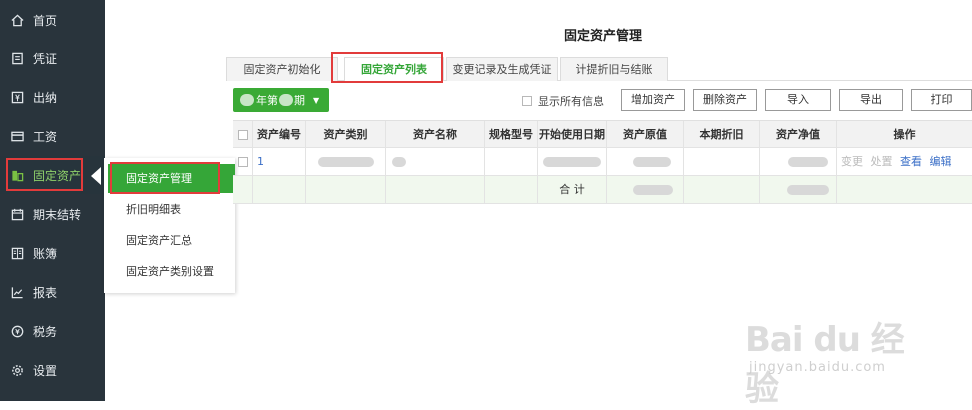  I want to click on col-original-value: 资产原值, so click(645, 135).